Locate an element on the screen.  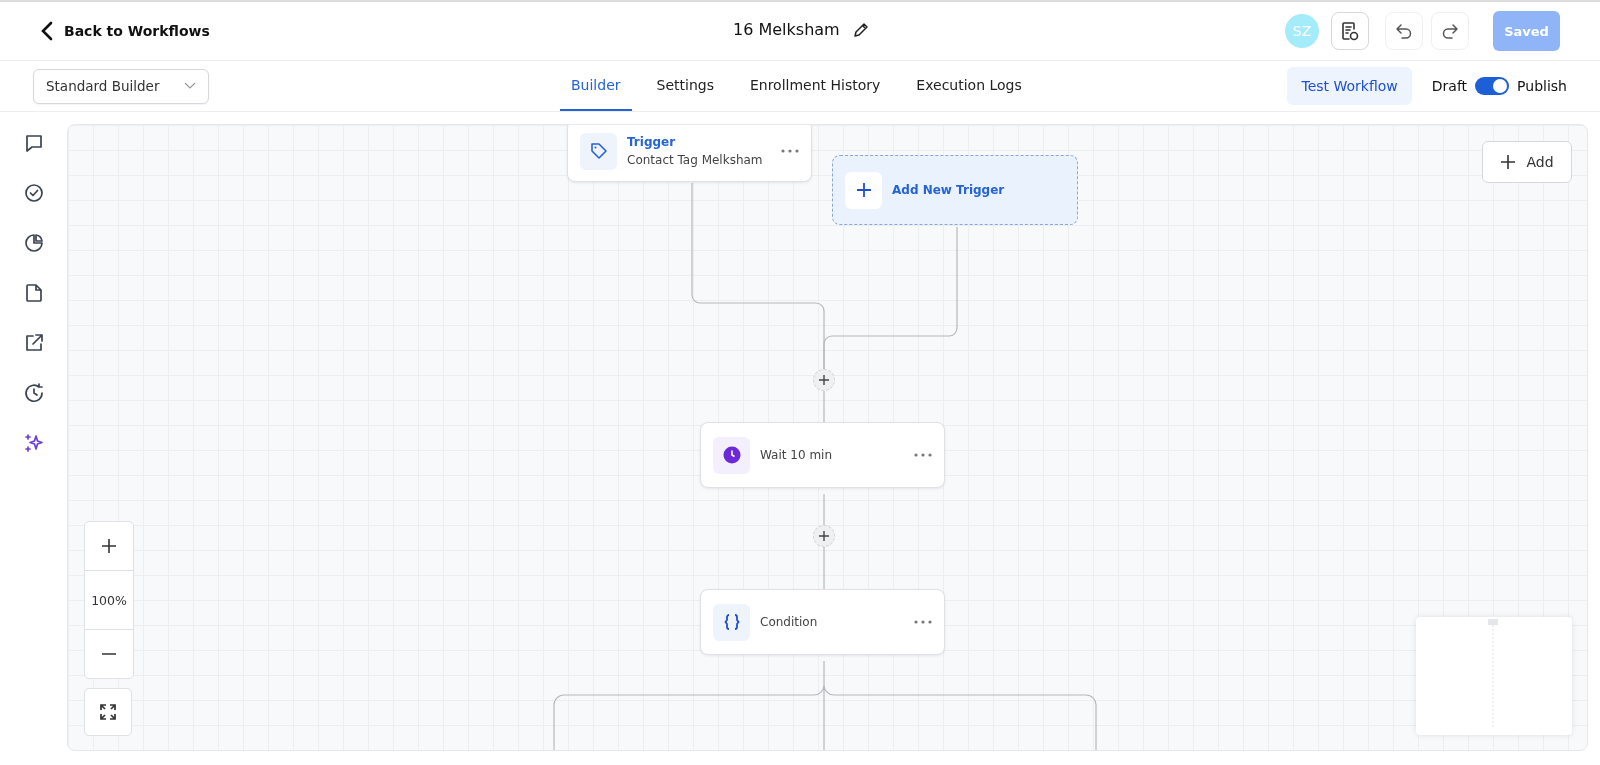
back-button: Back to Workflows is located at coordinates (125, 31).